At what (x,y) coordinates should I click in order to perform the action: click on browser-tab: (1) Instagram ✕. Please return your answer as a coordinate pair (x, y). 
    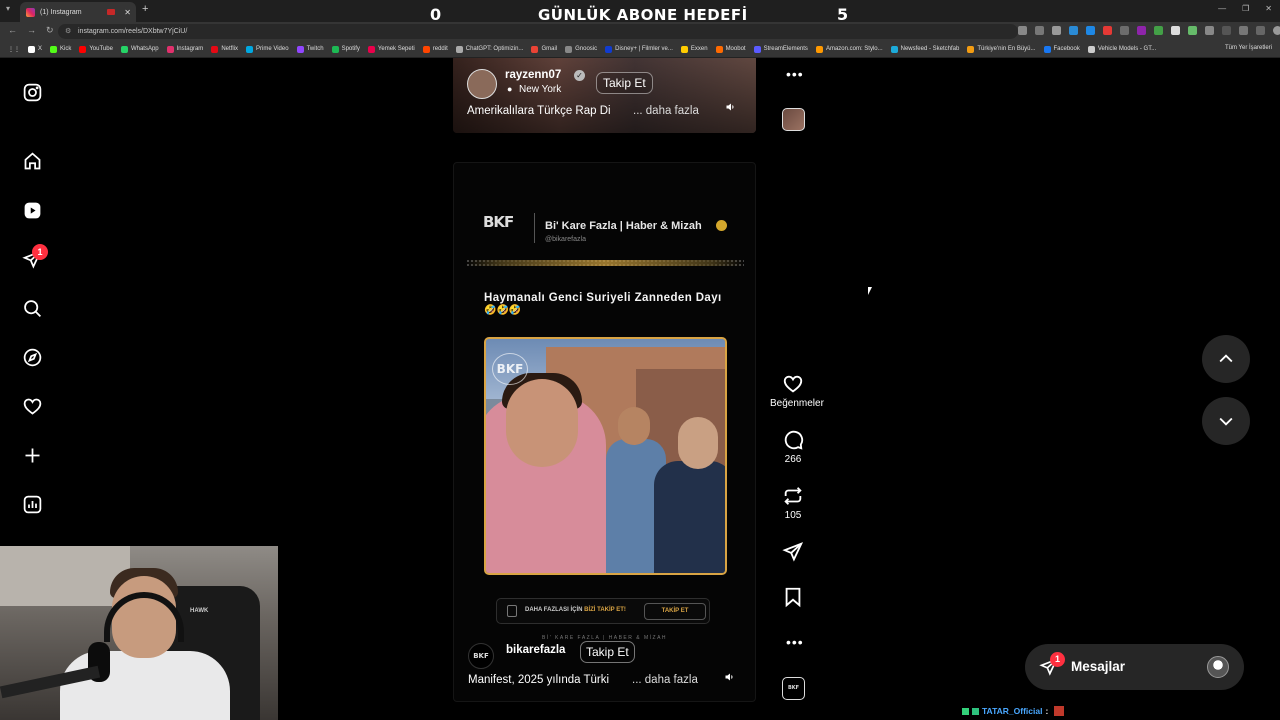
    Looking at the image, I should click on (78, 12).